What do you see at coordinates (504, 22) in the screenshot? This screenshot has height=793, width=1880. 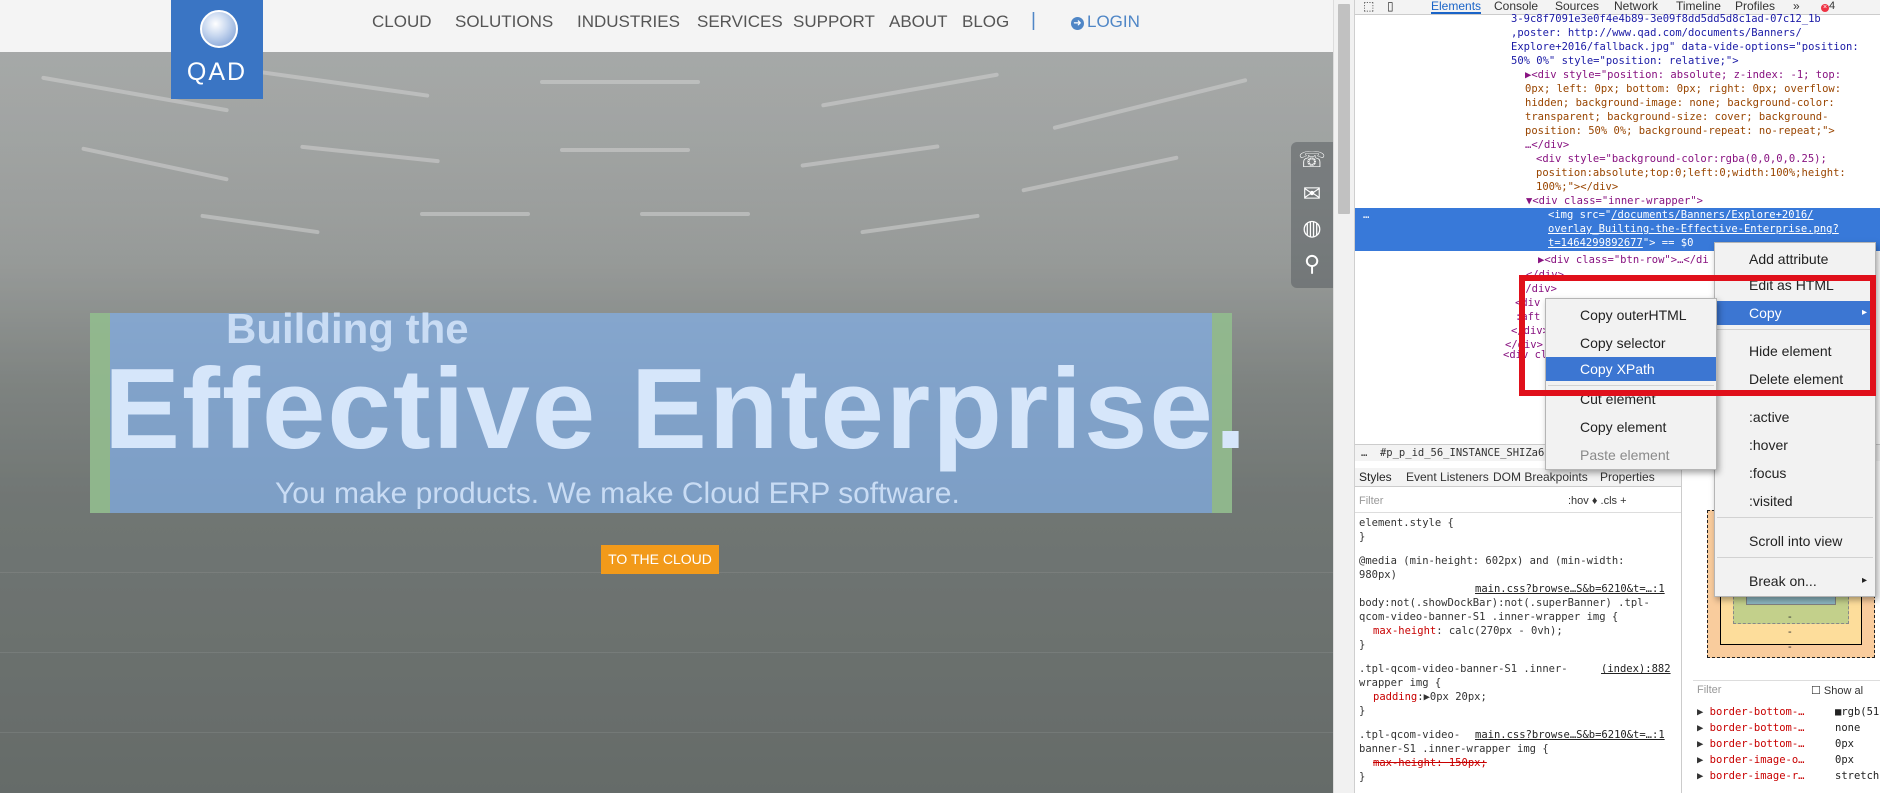 I see `nav-solutions: SOLUTIONS` at bounding box center [504, 22].